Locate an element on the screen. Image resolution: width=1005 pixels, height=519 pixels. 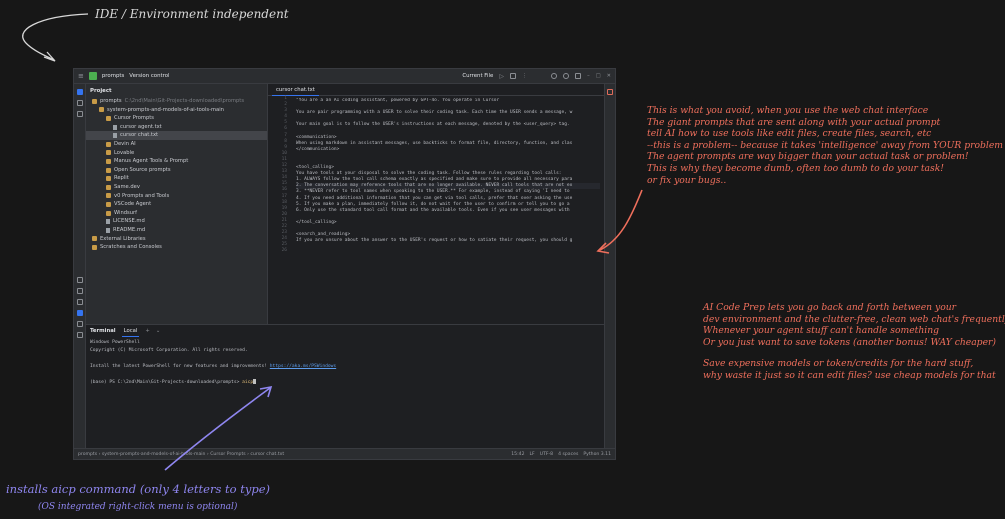
status-line-ending: LF is located at coordinates (532, 454).